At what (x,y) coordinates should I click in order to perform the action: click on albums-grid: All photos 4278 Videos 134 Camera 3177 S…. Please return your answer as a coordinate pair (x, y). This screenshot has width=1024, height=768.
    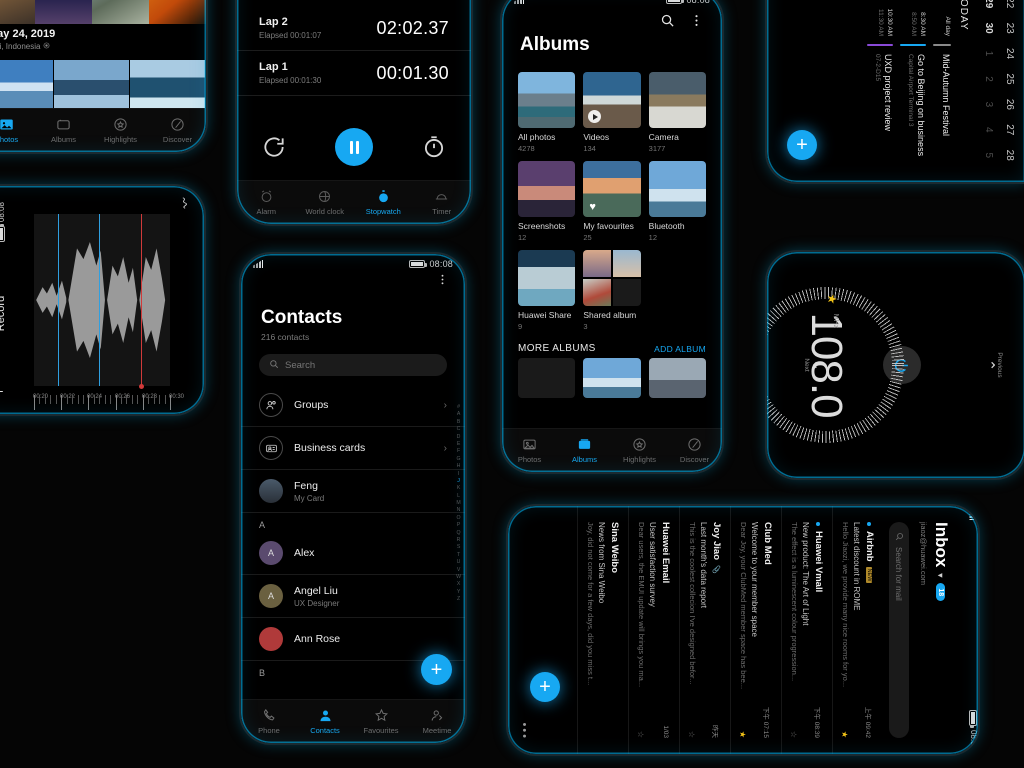
    Looking at the image, I should click on (612, 193).